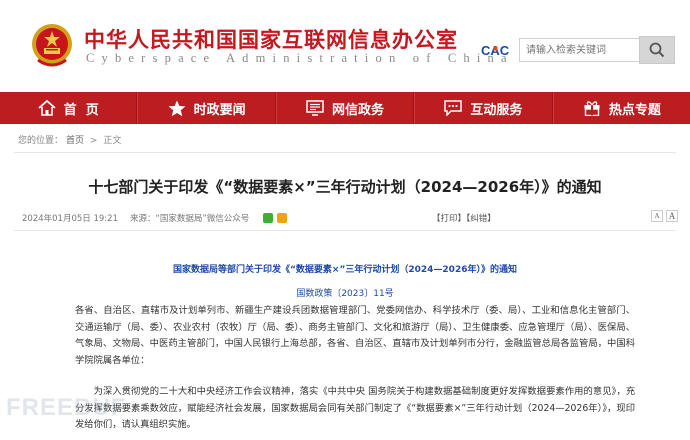 The image size is (690, 440). I want to click on breadcrumb: 您的位置： 首页 > 正文, so click(71, 139).